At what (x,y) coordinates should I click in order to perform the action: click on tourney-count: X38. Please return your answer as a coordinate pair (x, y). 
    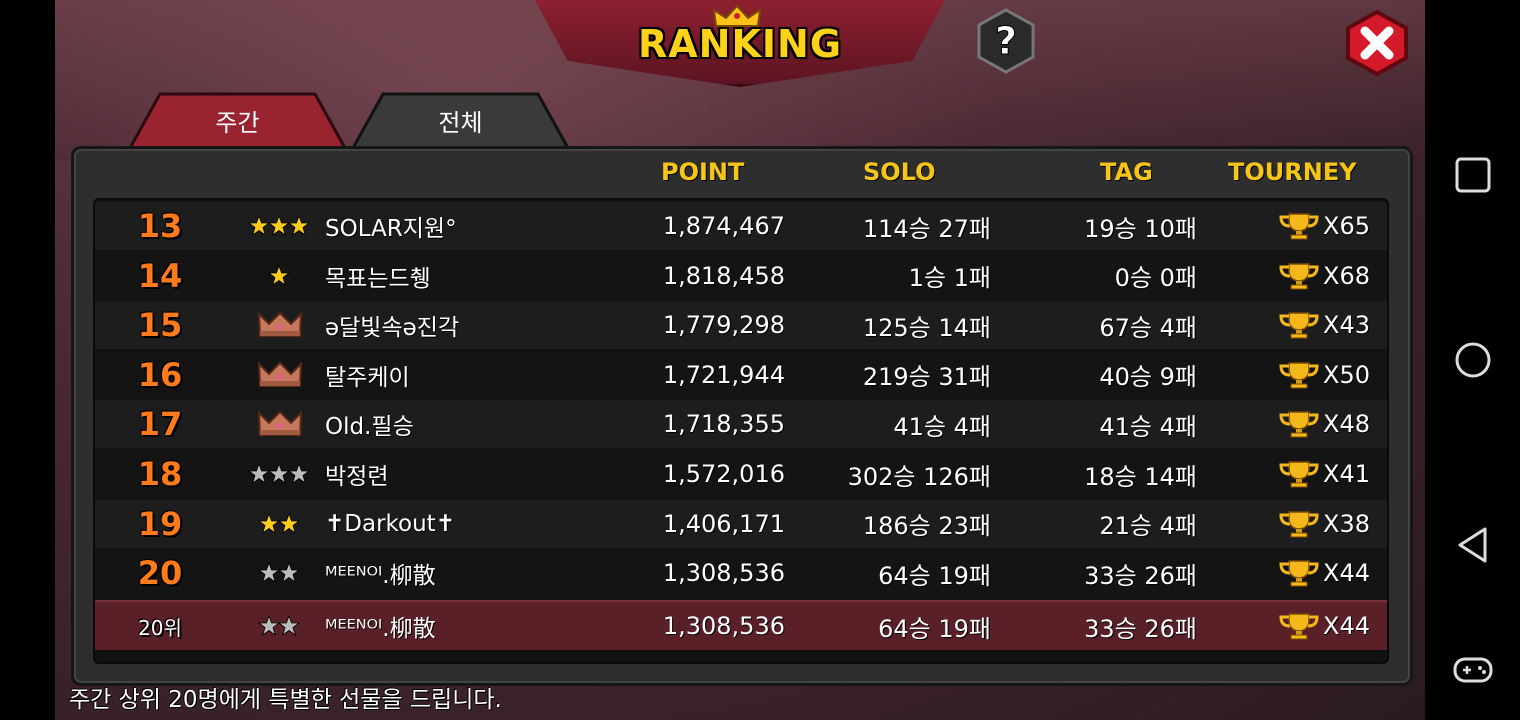
    Looking at the image, I should click on (1312, 524).